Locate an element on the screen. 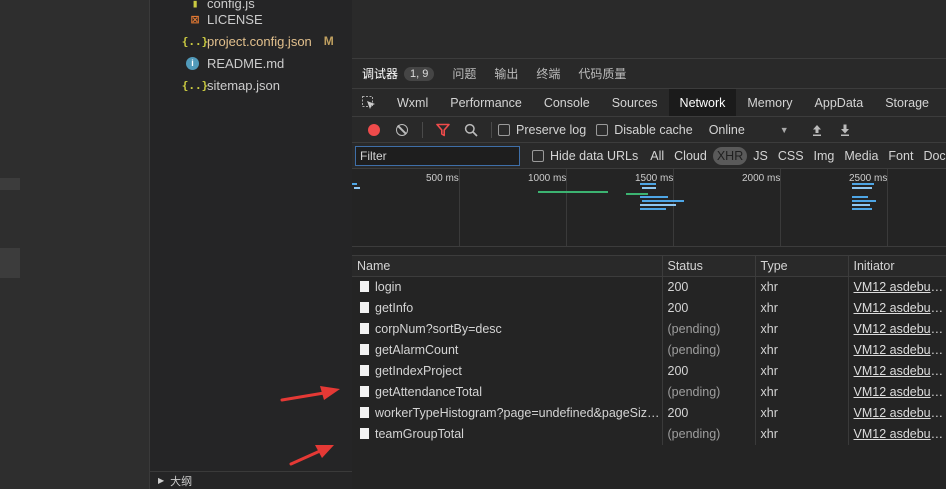 This screenshot has width=946, height=489. upload-icon is located at coordinates (816, 130).